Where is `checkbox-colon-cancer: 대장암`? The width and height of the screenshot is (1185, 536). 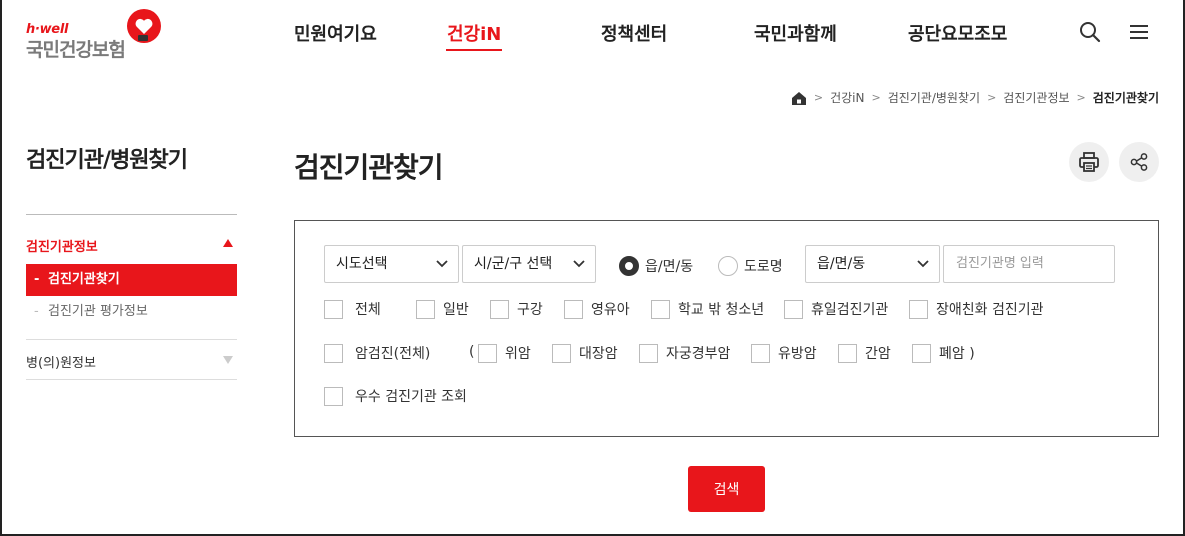 checkbox-colon-cancer: 대장암 is located at coordinates (585, 353).